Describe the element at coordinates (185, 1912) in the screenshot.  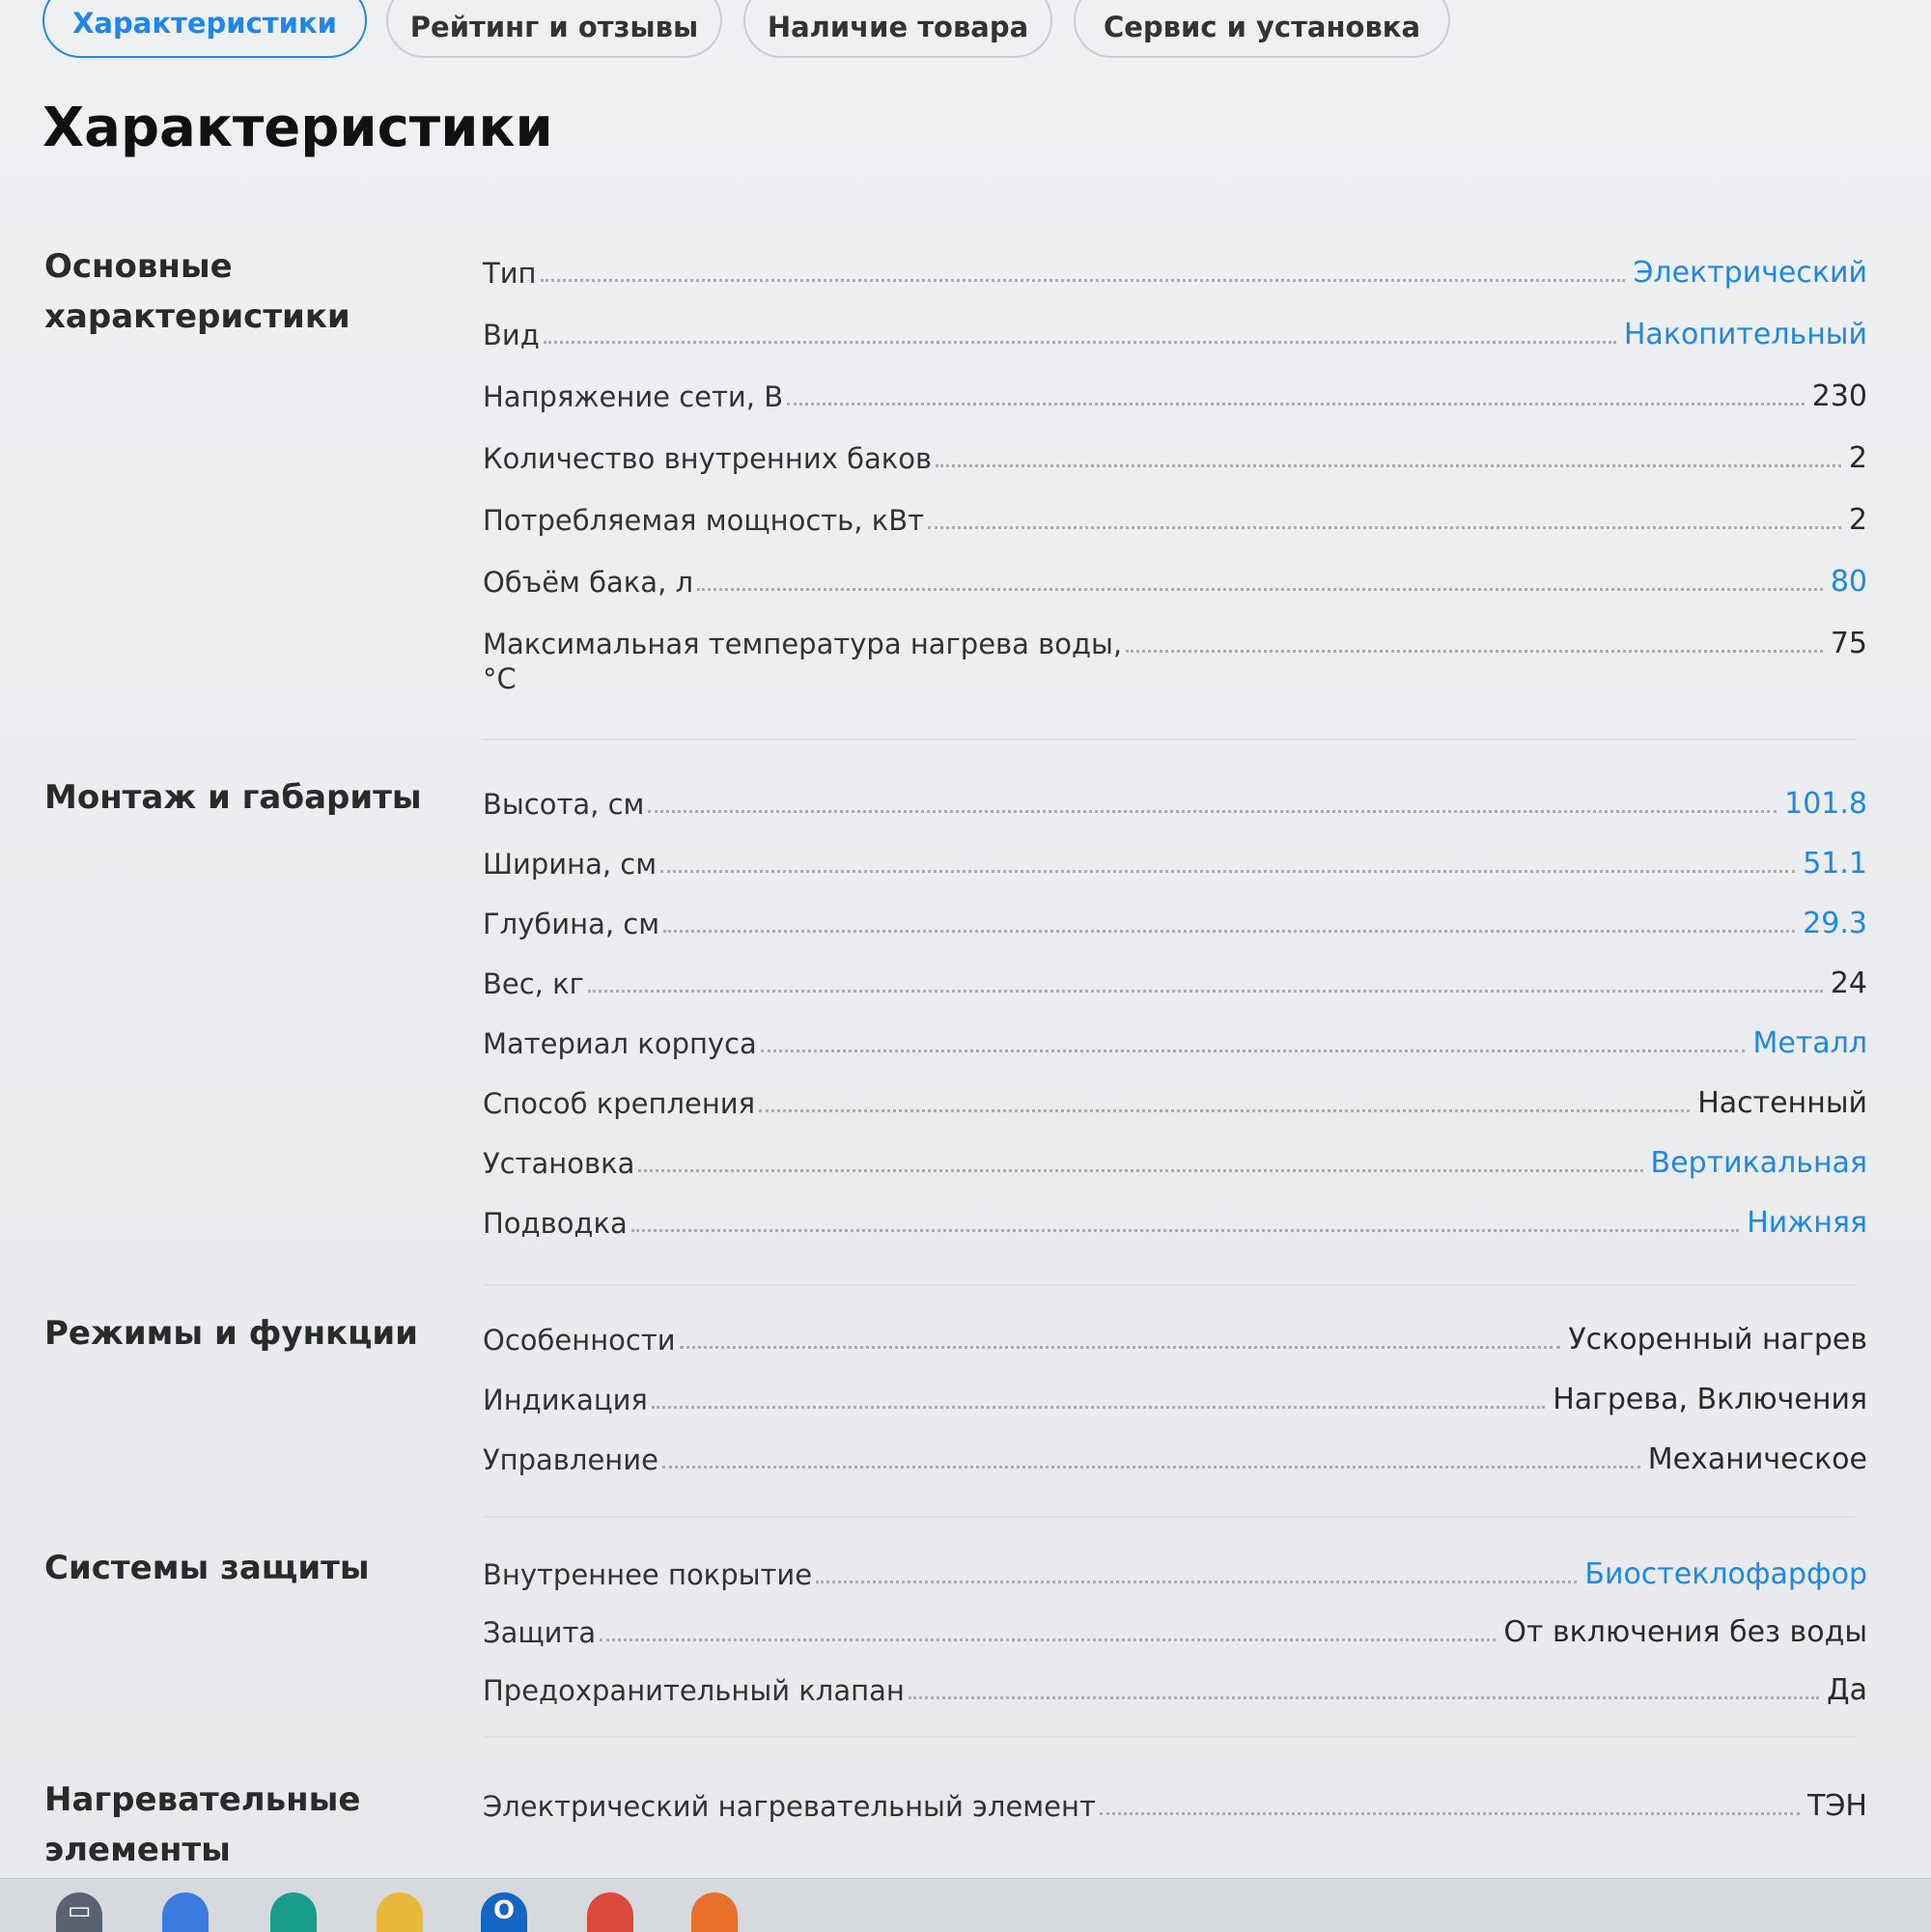
I see `copilot-icon` at that location.